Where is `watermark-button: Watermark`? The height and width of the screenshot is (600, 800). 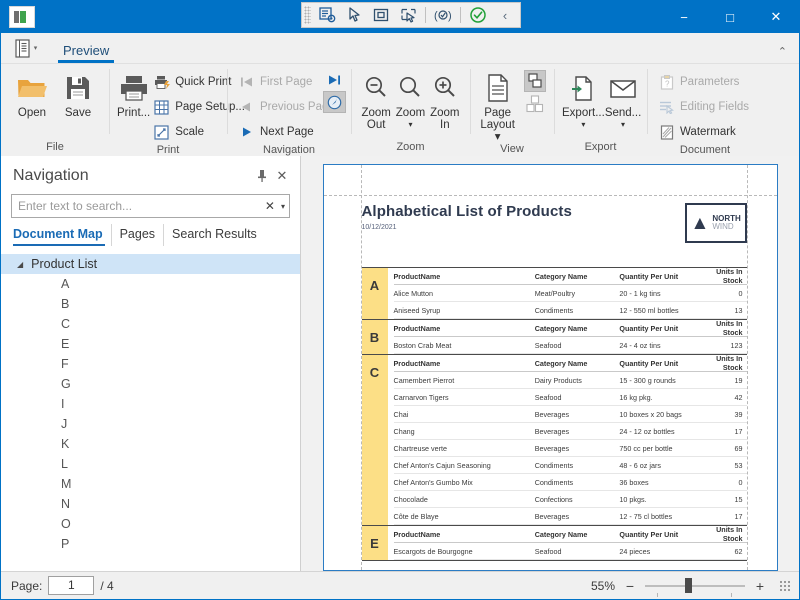
watermark-button: Watermark is located at coordinates (704, 132).